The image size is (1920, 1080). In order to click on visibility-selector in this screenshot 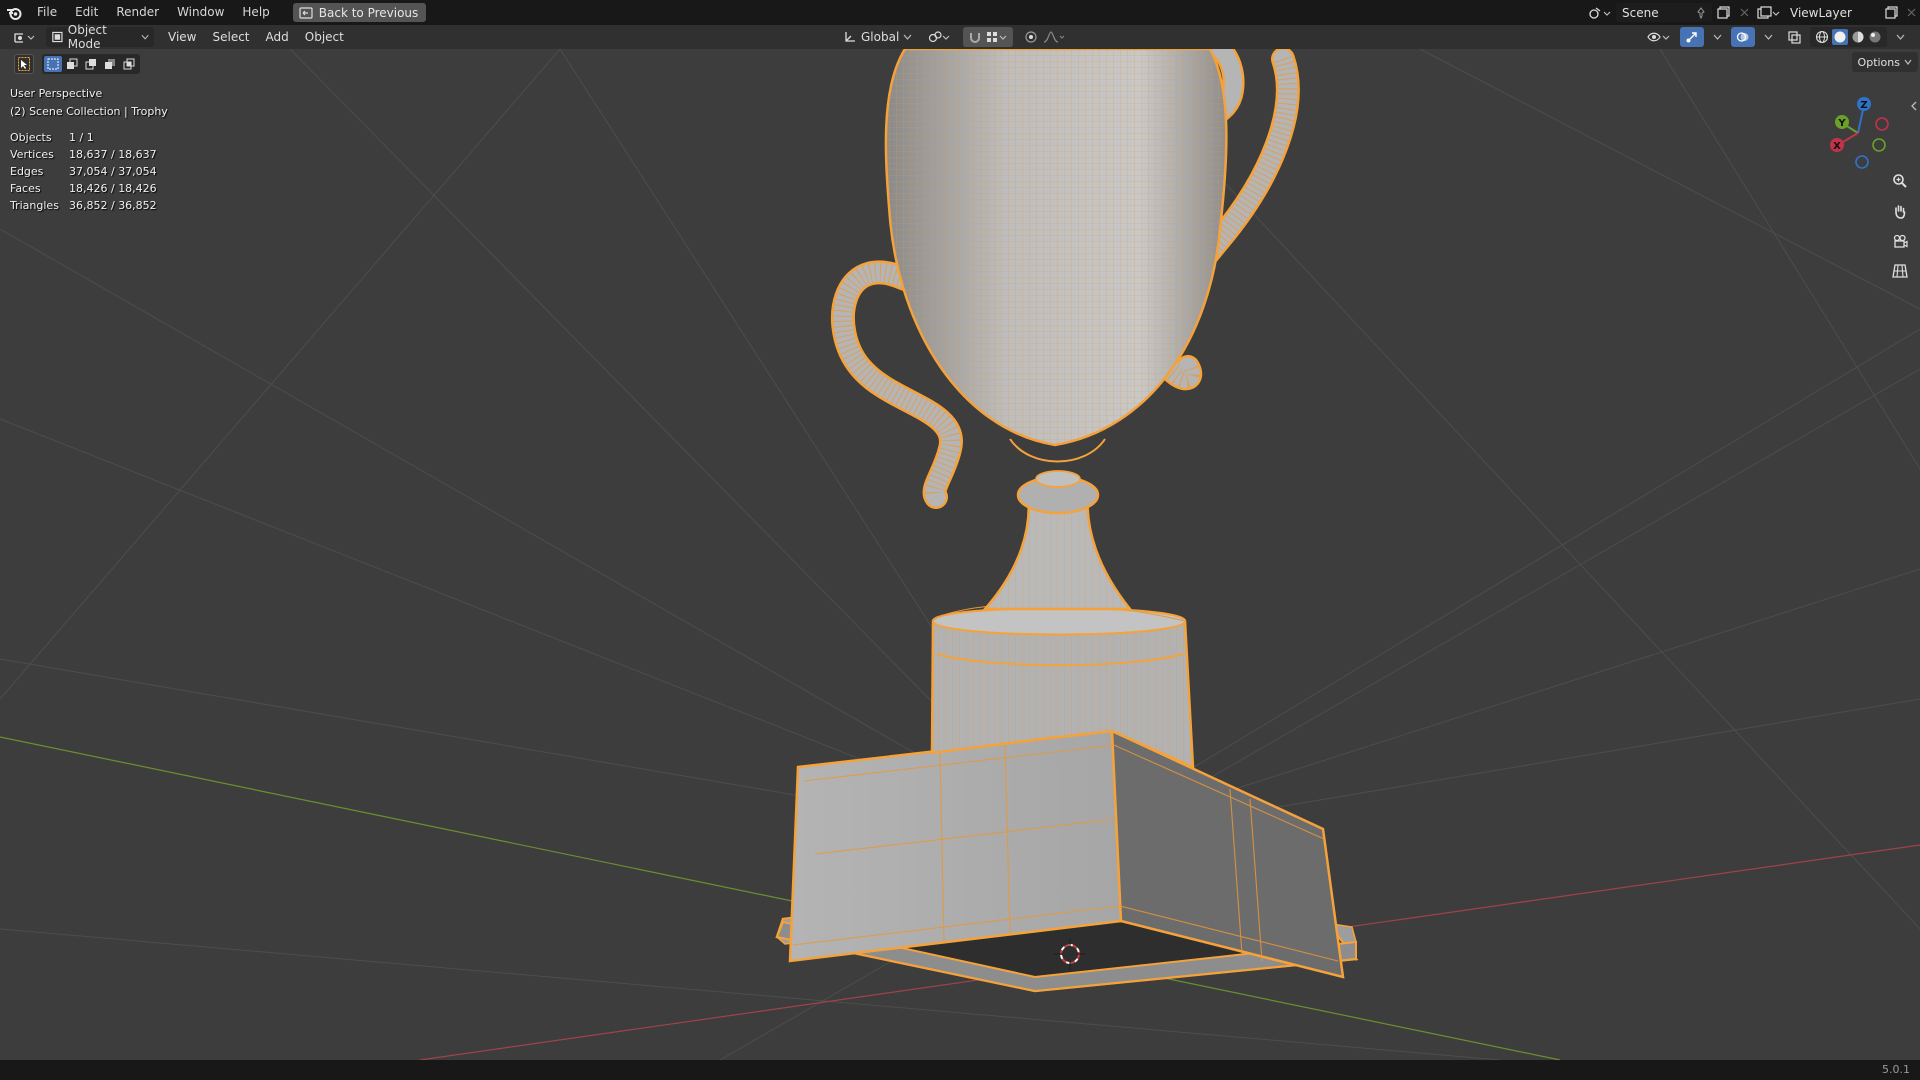, I will do `click(1659, 37)`.